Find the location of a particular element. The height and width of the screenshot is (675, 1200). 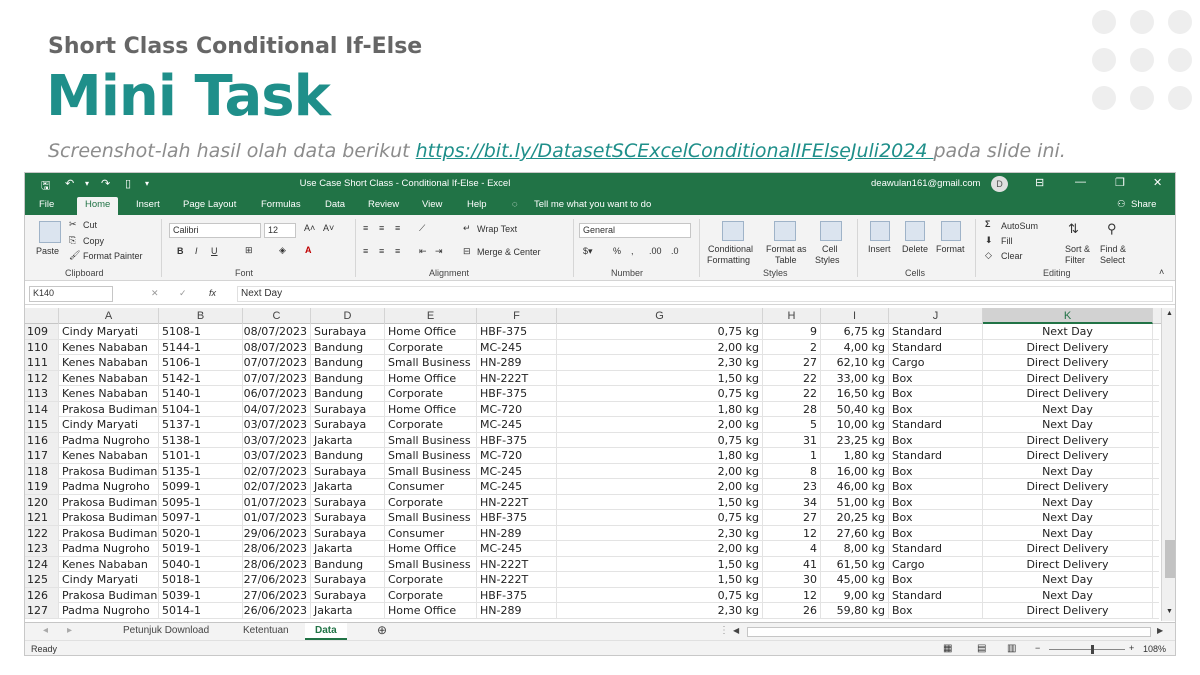

align-top-icon: ≡ is located at coordinates (365, 228).